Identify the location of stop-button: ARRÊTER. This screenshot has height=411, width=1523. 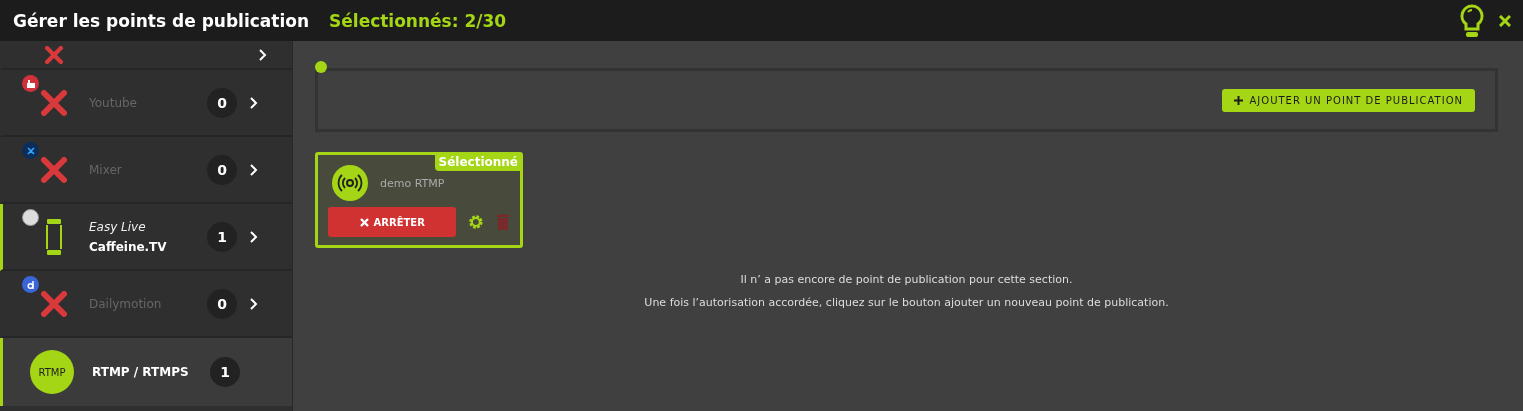
(392, 222).